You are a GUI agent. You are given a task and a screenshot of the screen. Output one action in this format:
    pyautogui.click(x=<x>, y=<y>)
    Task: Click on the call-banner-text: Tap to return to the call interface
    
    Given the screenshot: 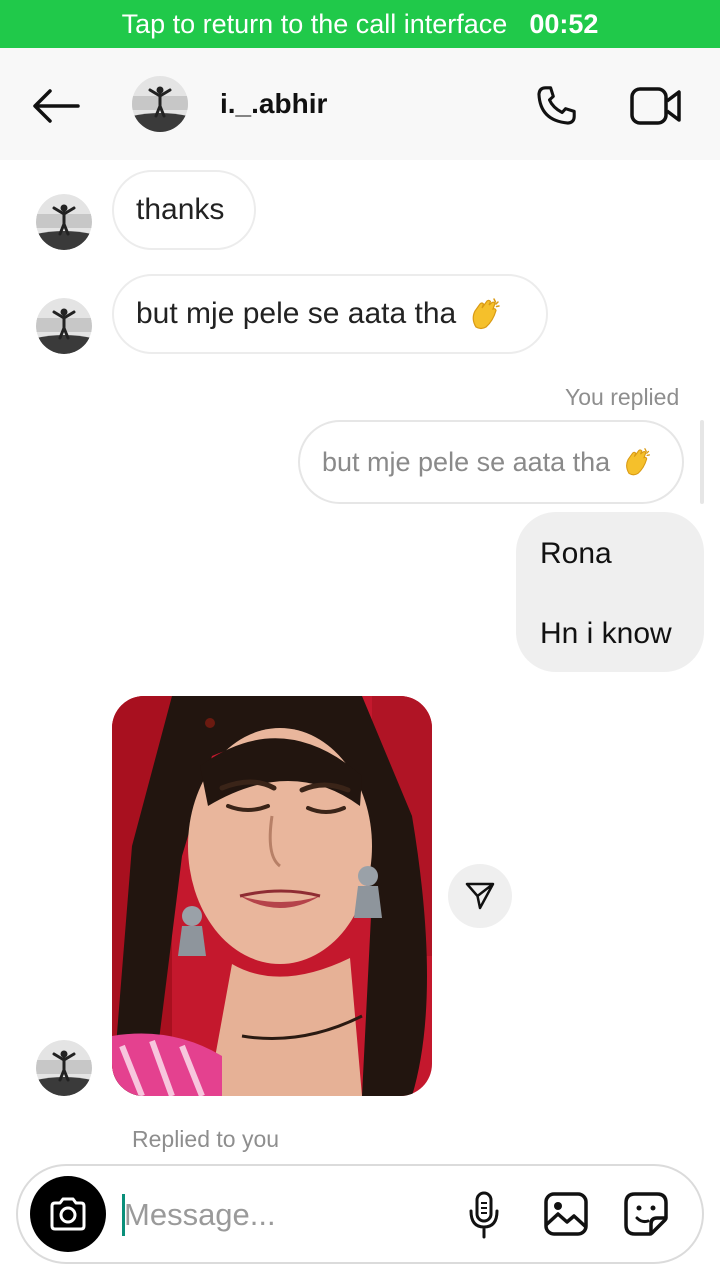 What is the action you would take?
    pyautogui.click(x=314, y=23)
    